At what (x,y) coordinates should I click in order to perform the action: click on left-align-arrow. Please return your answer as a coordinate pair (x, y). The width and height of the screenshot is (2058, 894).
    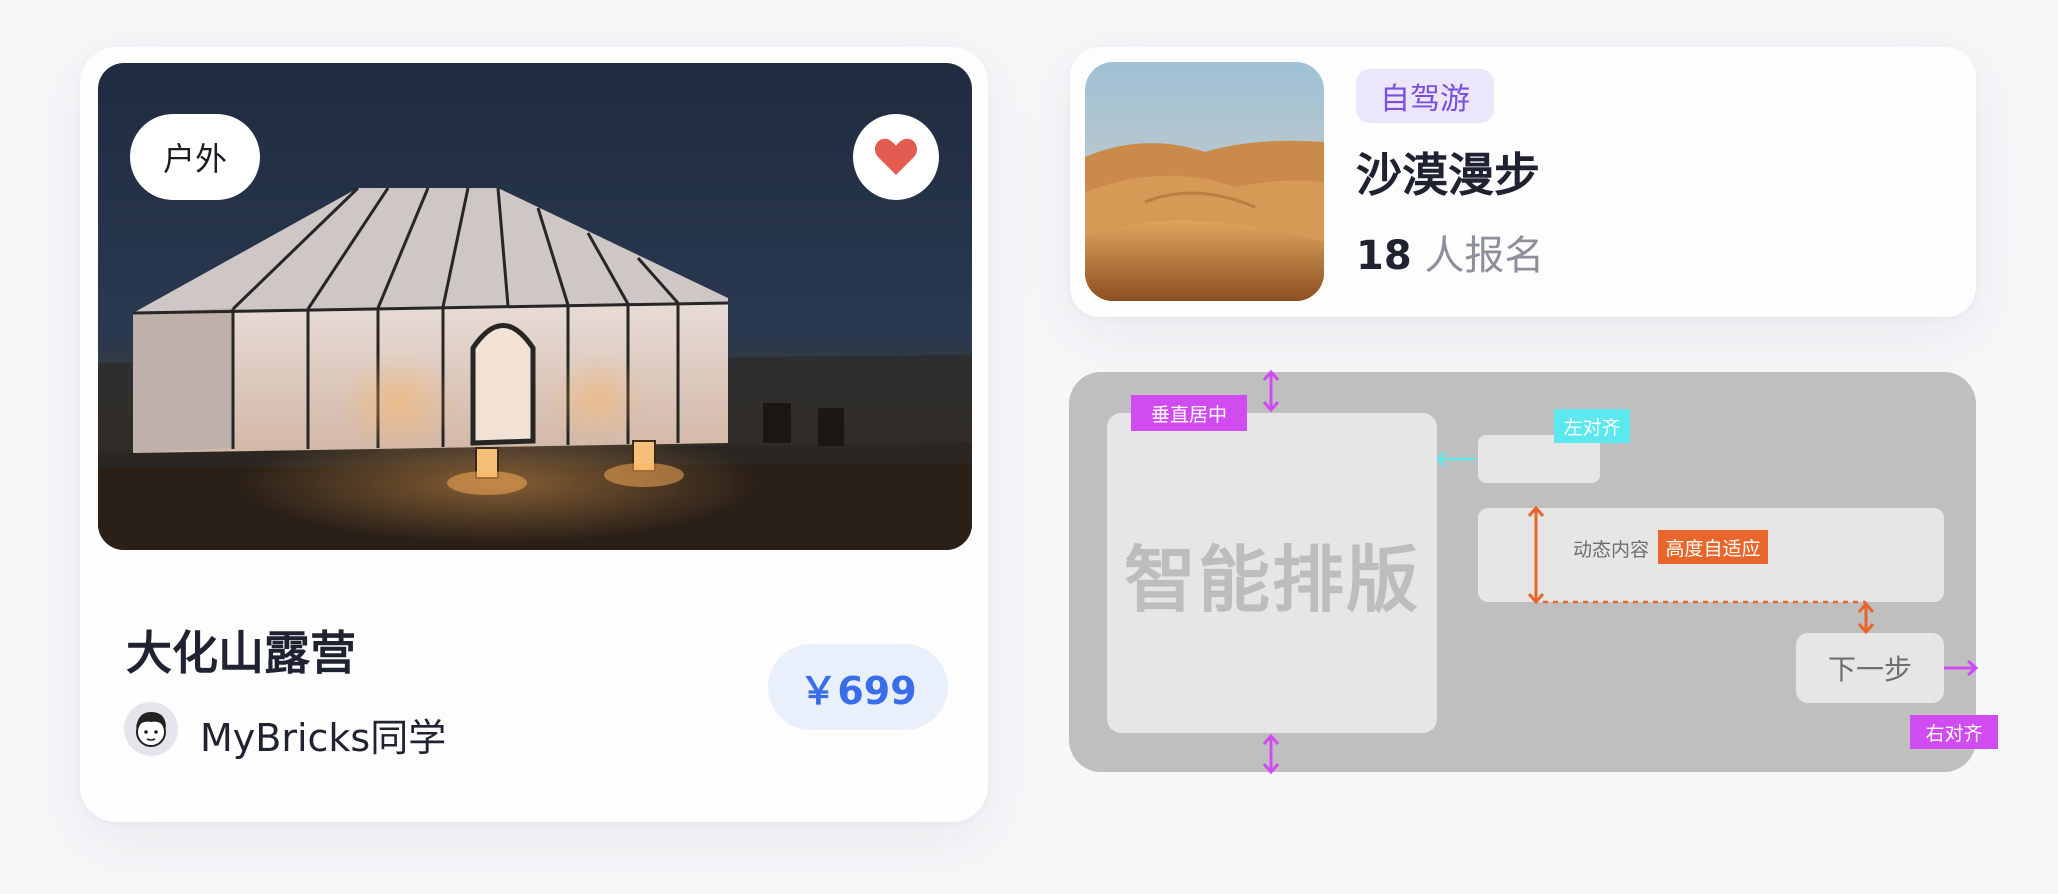
    Looking at the image, I should click on (1456, 459).